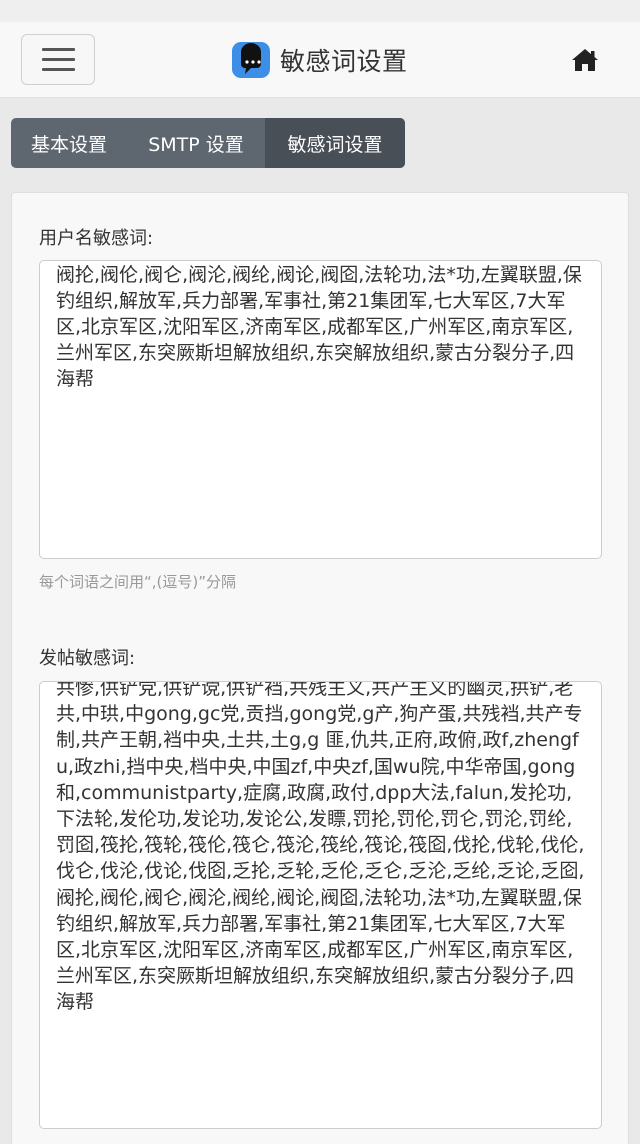 The image size is (640, 1144). What do you see at coordinates (138, 582) in the screenshot?
I see `help-text: 每个词语之间用“,(逗号)”分隔` at bounding box center [138, 582].